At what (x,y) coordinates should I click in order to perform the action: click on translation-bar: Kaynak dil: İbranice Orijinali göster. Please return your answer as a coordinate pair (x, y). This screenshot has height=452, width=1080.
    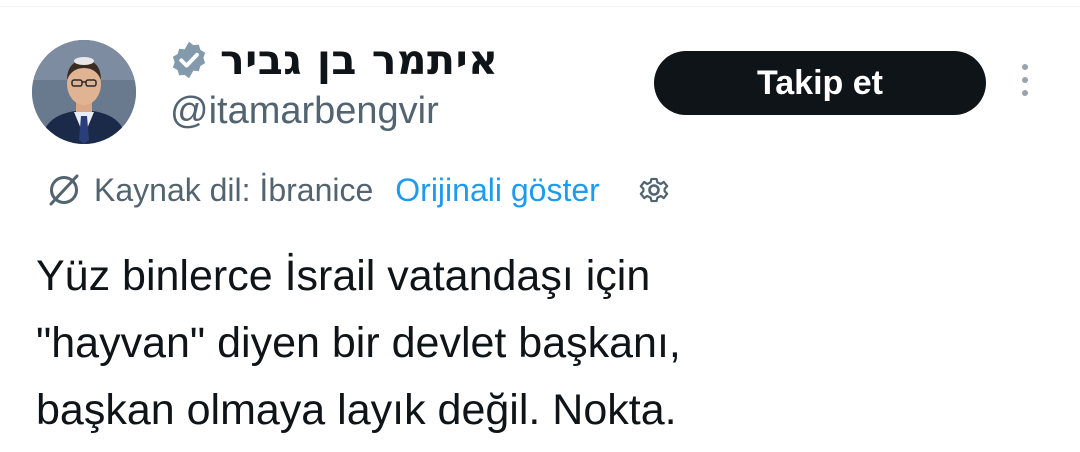
    Looking at the image, I should click on (359, 190).